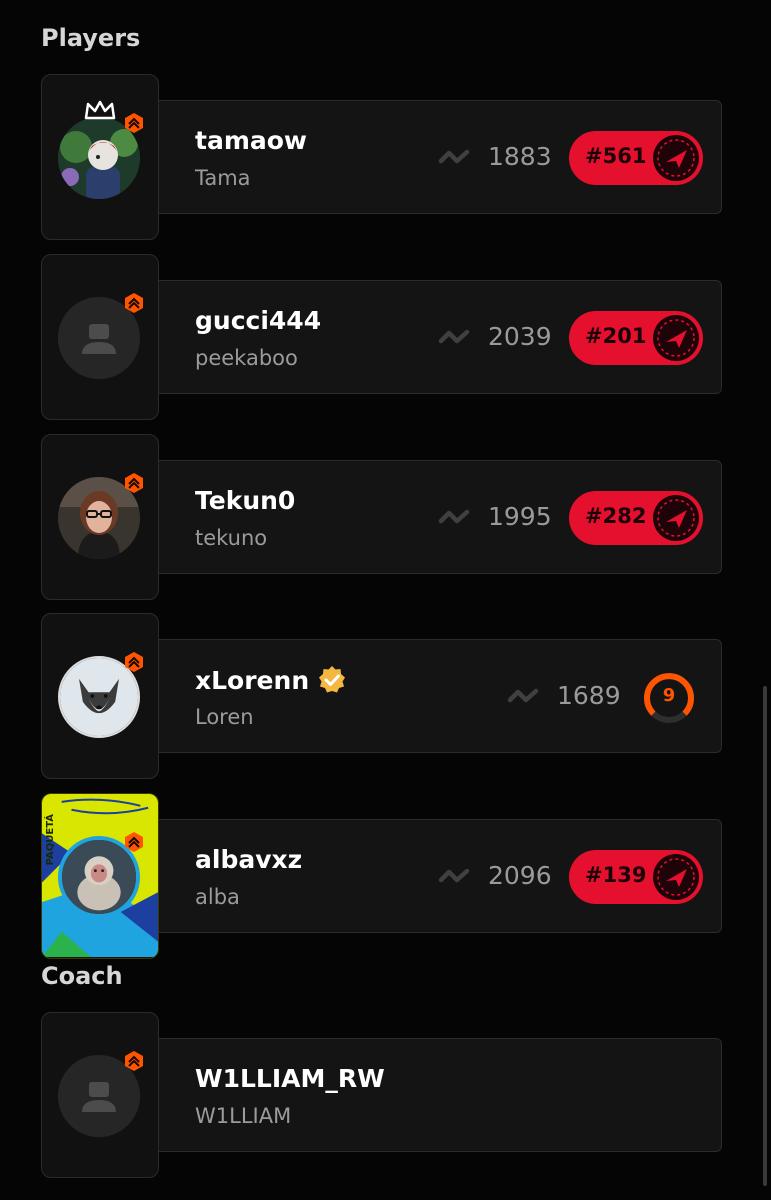  I want to click on player-row: Tekun0 tekuno 1995 #282, so click(381, 518).